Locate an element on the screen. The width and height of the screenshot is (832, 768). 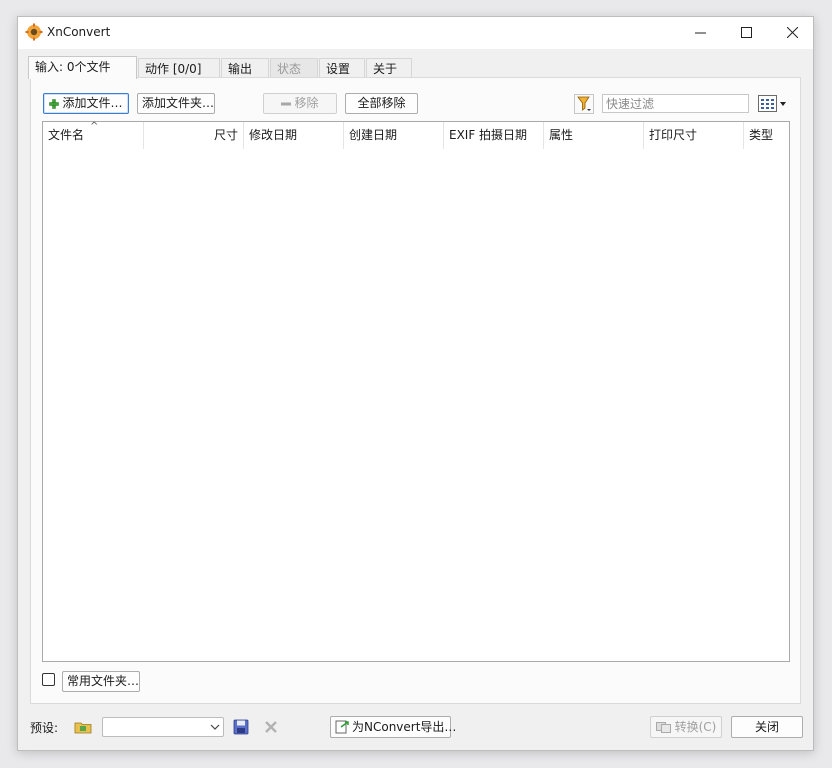
column-header-size: 尺寸 is located at coordinates (194, 135).